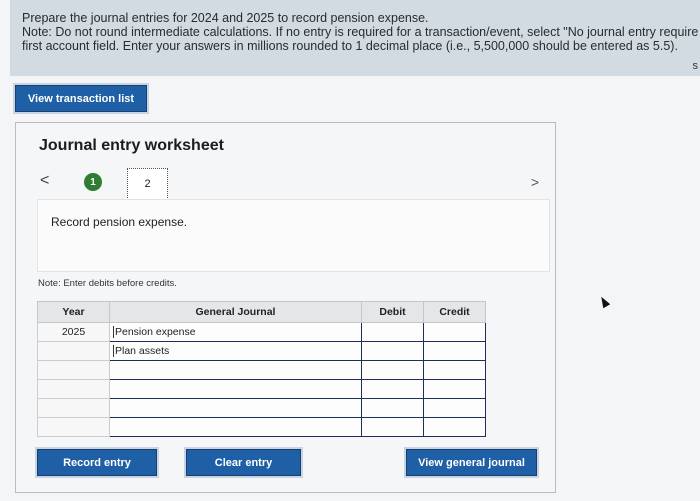  Describe the element at coordinates (73, 332) in the screenshot. I see `year-cell: 2025` at that location.